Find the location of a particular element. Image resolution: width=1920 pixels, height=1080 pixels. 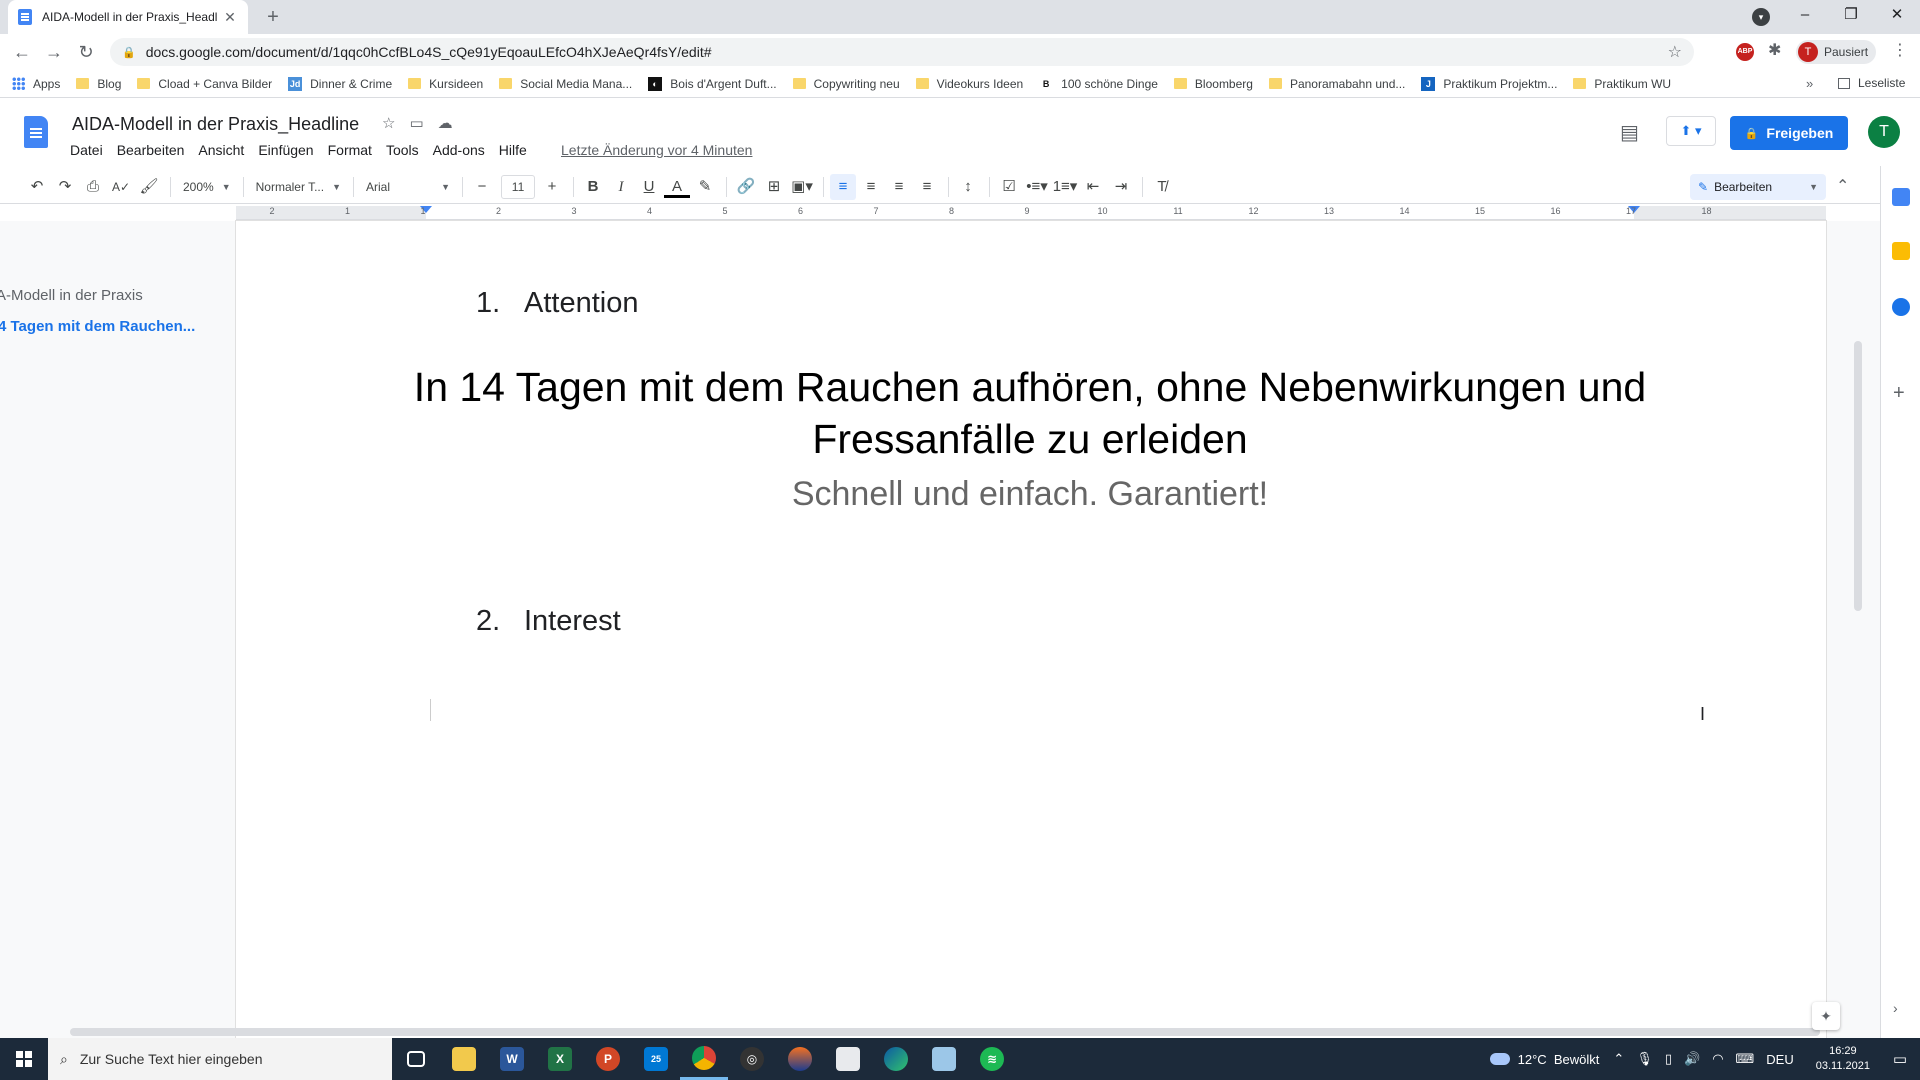

browser-tab: AIDA-Modell in der Praxis_Headl ✕ is located at coordinates (128, 17).